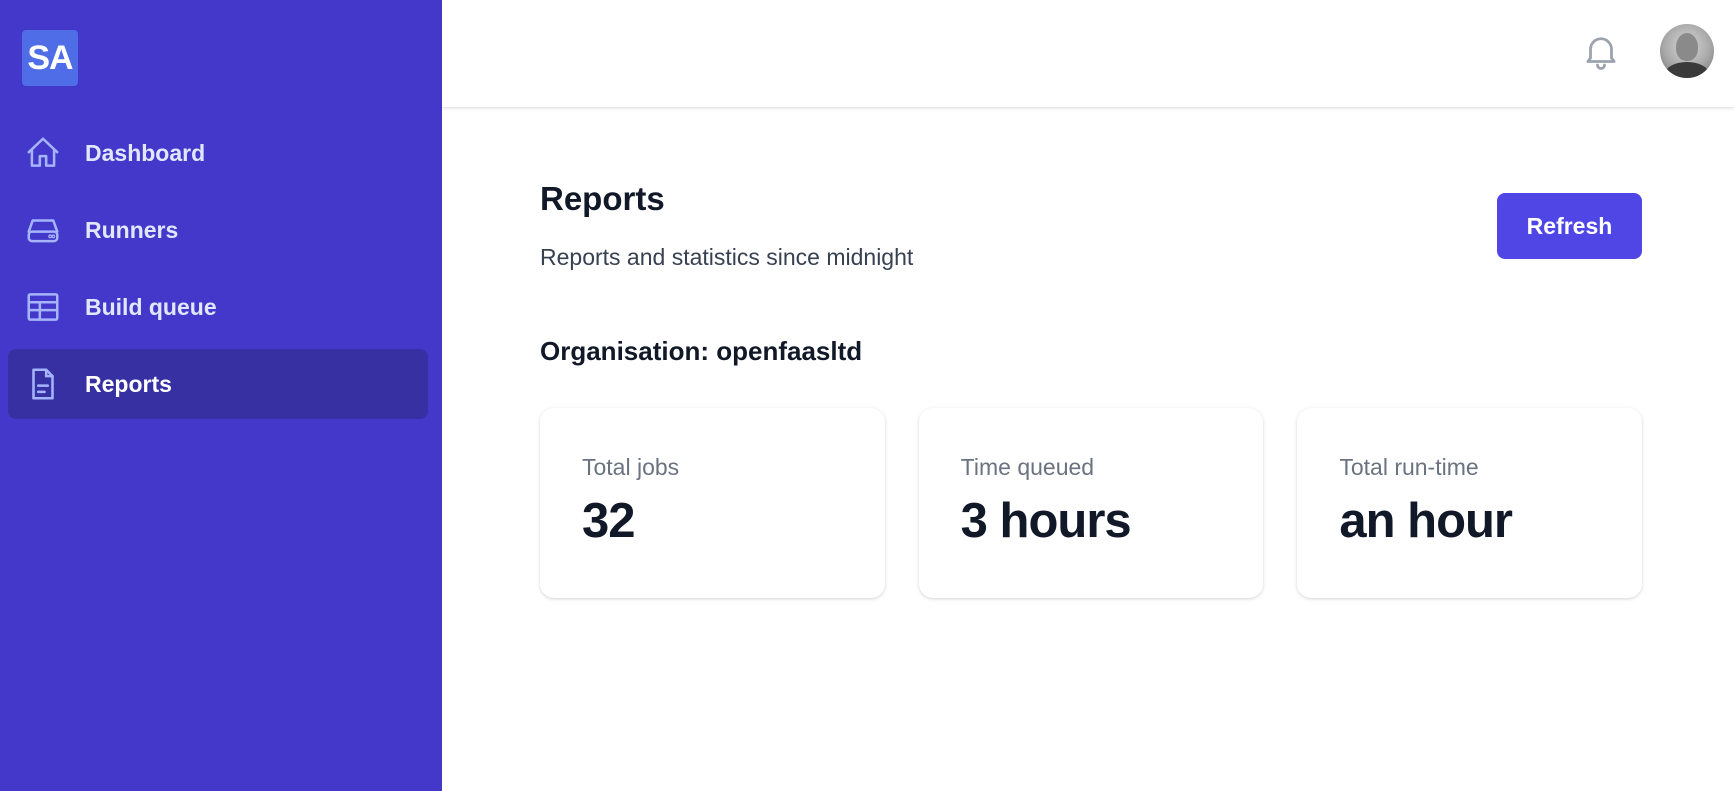 The height and width of the screenshot is (791, 1734). What do you see at coordinates (218, 153) in the screenshot?
I see `sidebar-item-dashboard: Dashboard` at bounding box center [218, 153].